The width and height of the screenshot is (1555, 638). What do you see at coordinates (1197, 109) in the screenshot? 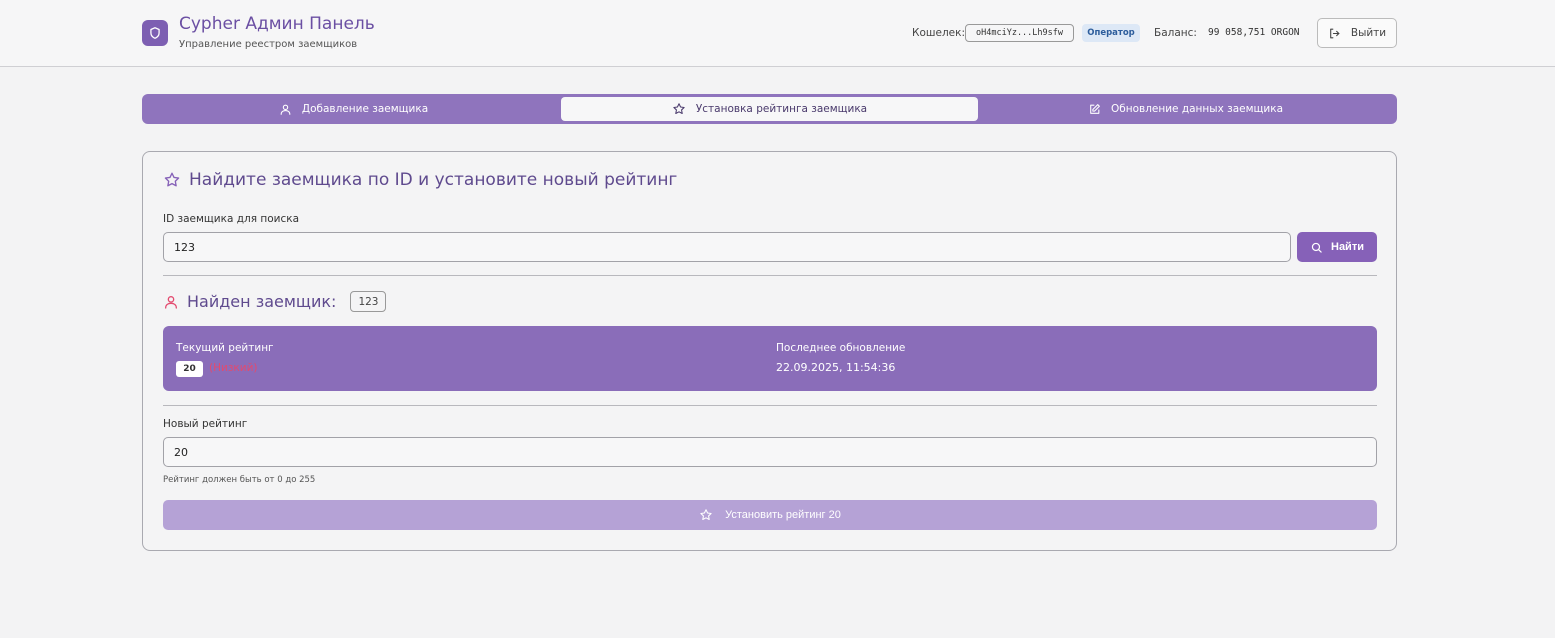
I see `tab-label: Обновление данных заемщика` at bounding box center [1197, 109].